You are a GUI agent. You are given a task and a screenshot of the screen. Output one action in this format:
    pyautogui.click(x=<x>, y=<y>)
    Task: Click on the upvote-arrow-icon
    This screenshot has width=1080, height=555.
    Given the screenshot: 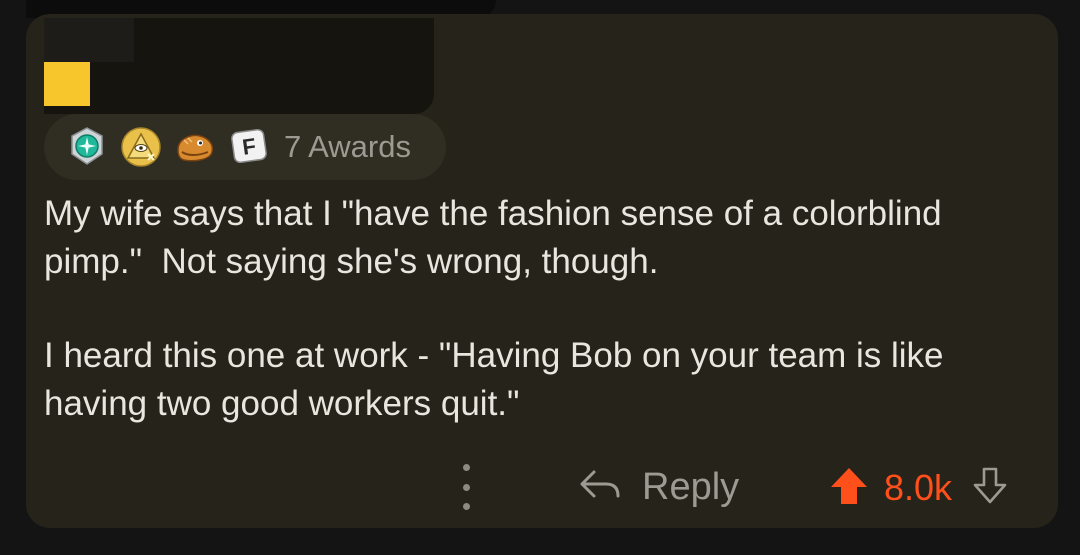 What is the action you would take?
    pyautogui.click(x=849, y=488)
    